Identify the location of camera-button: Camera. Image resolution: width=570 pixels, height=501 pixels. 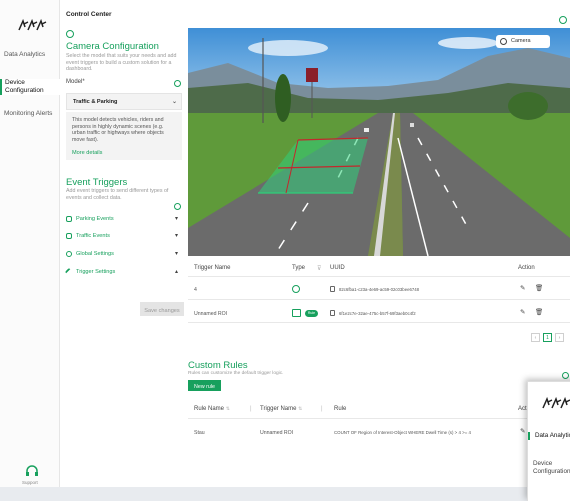
(523, 41).